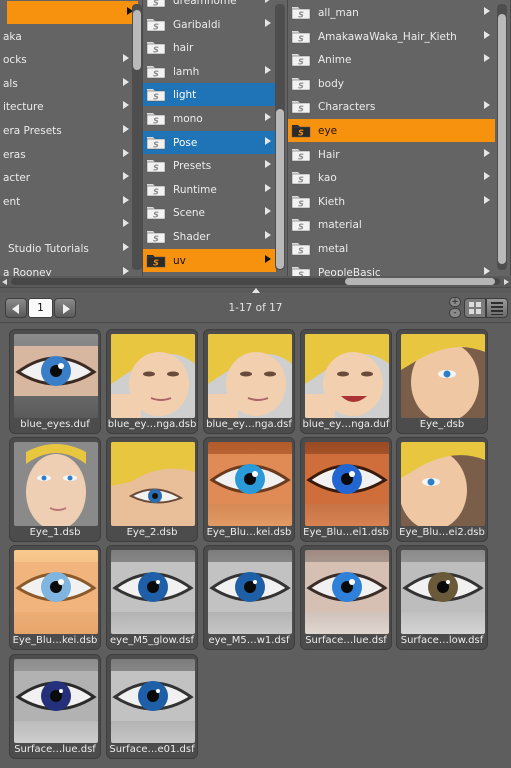 The image size is (511, 768). What do you see at coordinates (391, 268) in the screenshot?
I see `folder-item: S PeopleBasic` at bounding box center [391, 268].